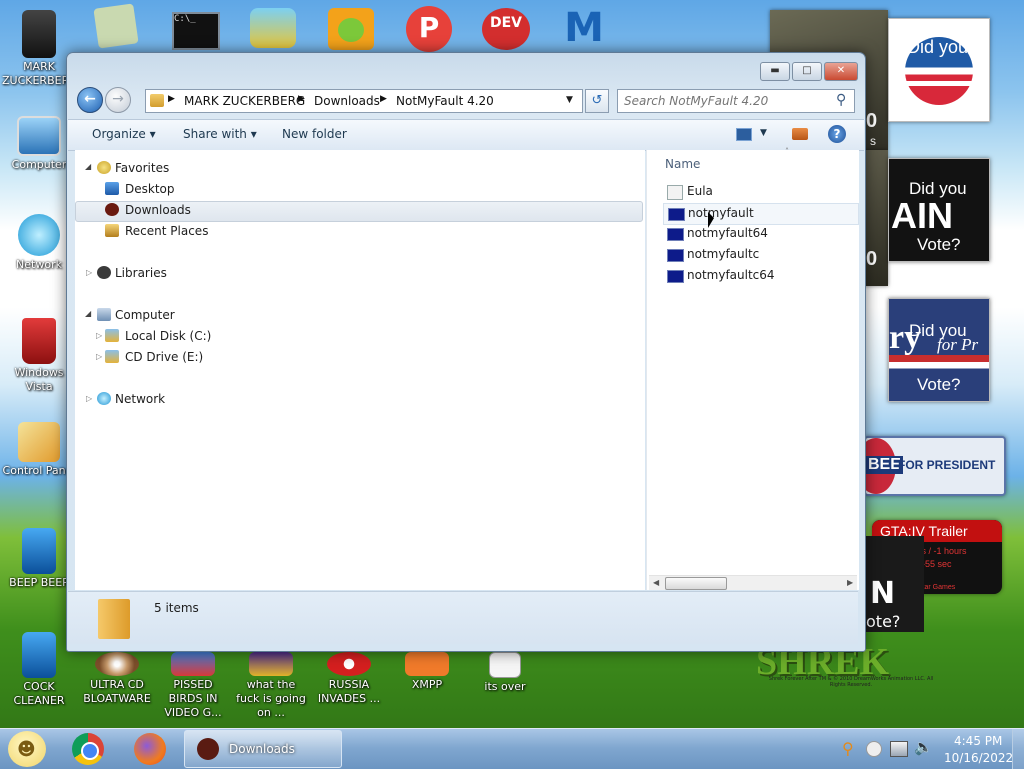 This screenshot has height=769, width=1024. I want to click on nav-cd-drive: CD Drive (E:), so click(164, 357).